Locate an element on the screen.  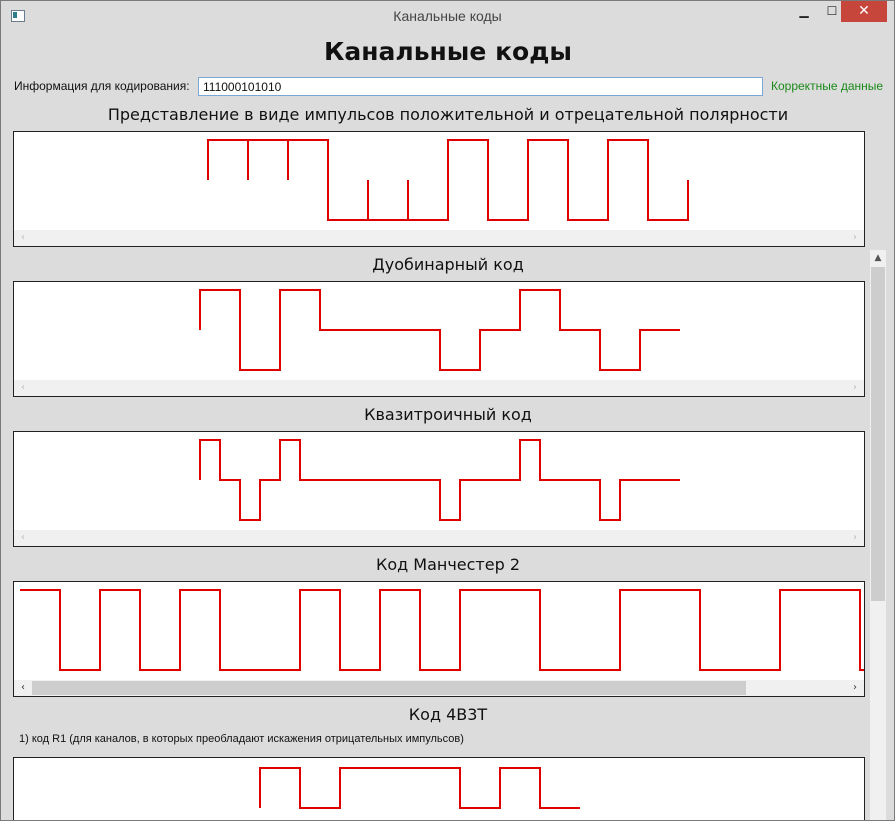
hscroll-thumb is located at coordinates (389, 688).